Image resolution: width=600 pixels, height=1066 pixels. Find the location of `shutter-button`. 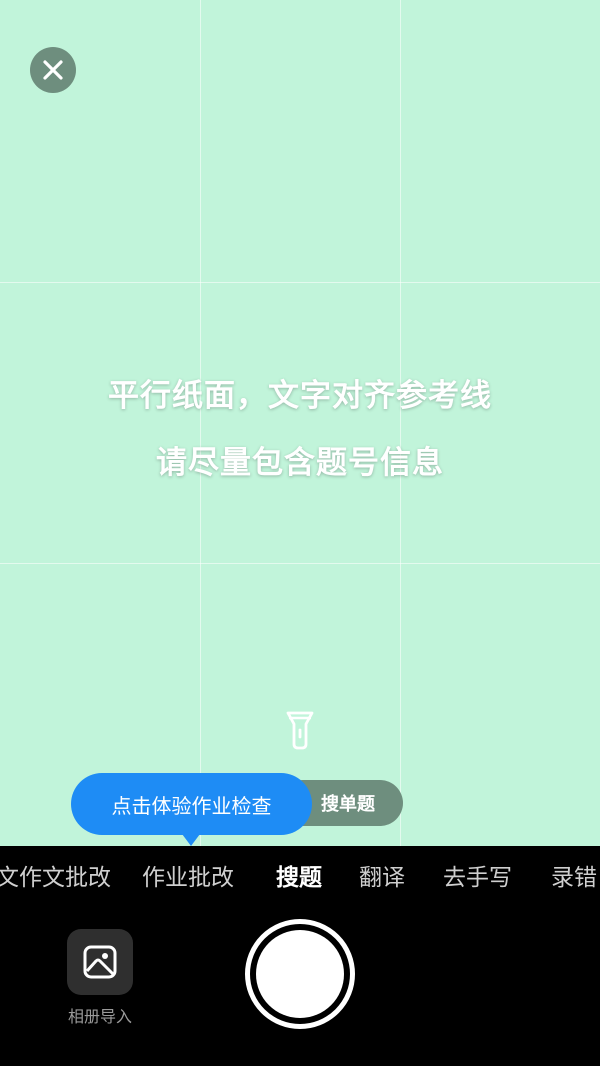

shutter-button is located at coordinates (300, 974).